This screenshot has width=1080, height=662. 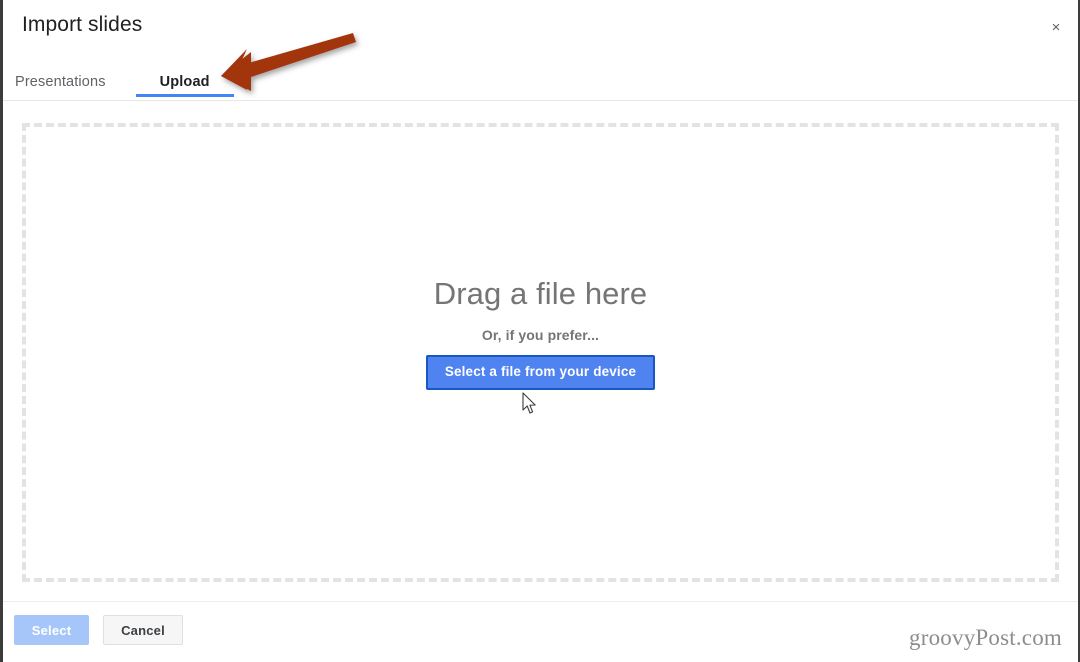 I want to click on cancel-button: Cancel, so click(x=143, y=630).